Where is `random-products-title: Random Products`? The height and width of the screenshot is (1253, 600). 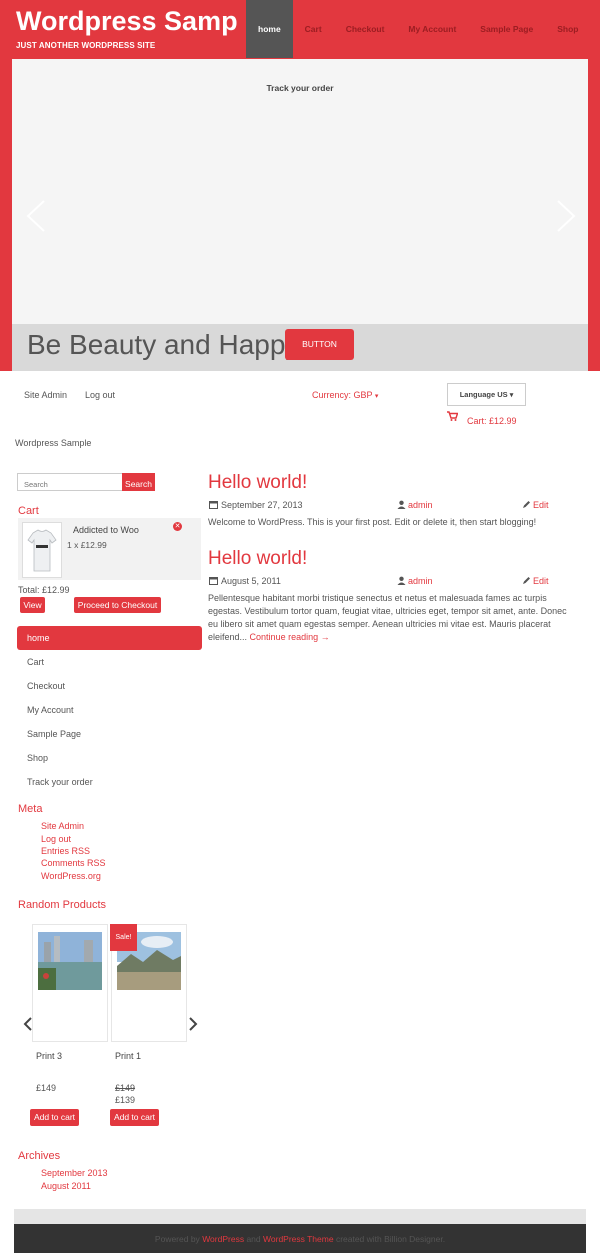 random-products-title: Random Products is located at coordinates (62, 905).